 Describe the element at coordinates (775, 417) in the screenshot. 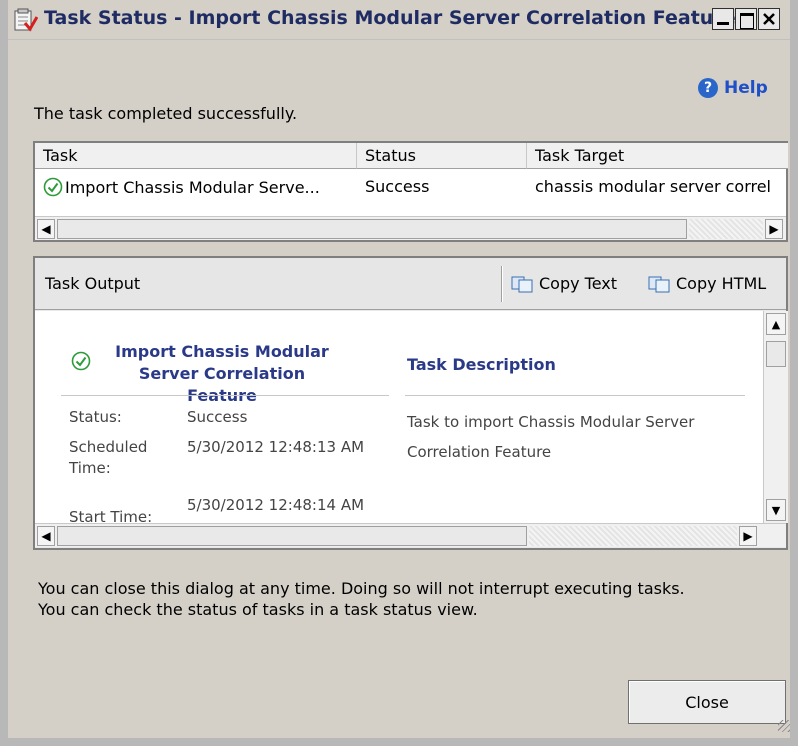

I see `output-vertical-scrollbar: ▲ ▼` at that location.